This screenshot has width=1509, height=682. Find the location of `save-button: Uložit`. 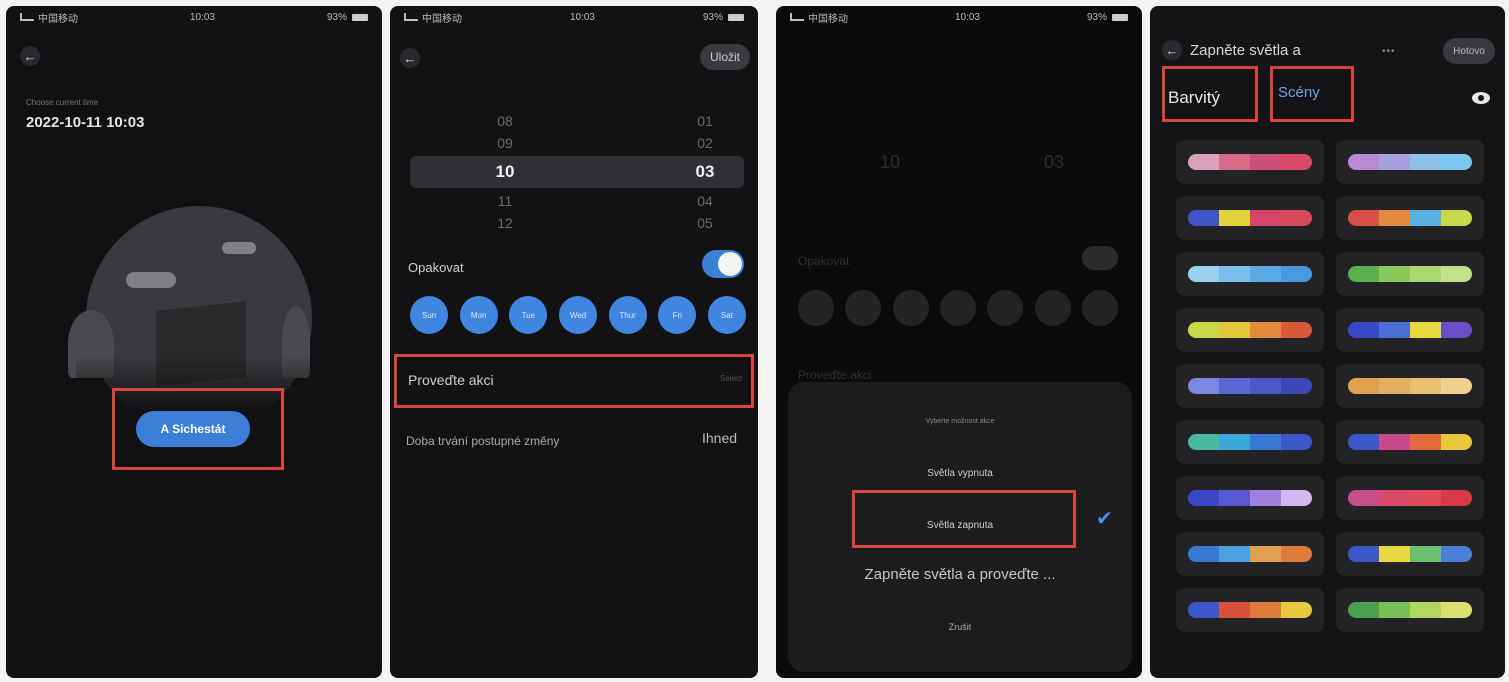

save-button: Uložit is located at coordinates (725, 57).